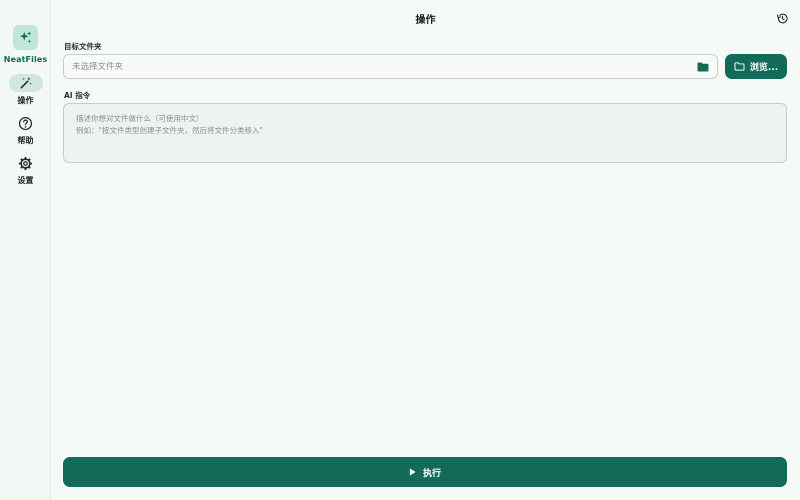 This screenshot has height=500, width=800. What do you see at coordinates (425, 20) in the screenshot?
I see `page-title: 操作` at bounding box center [425, 20].